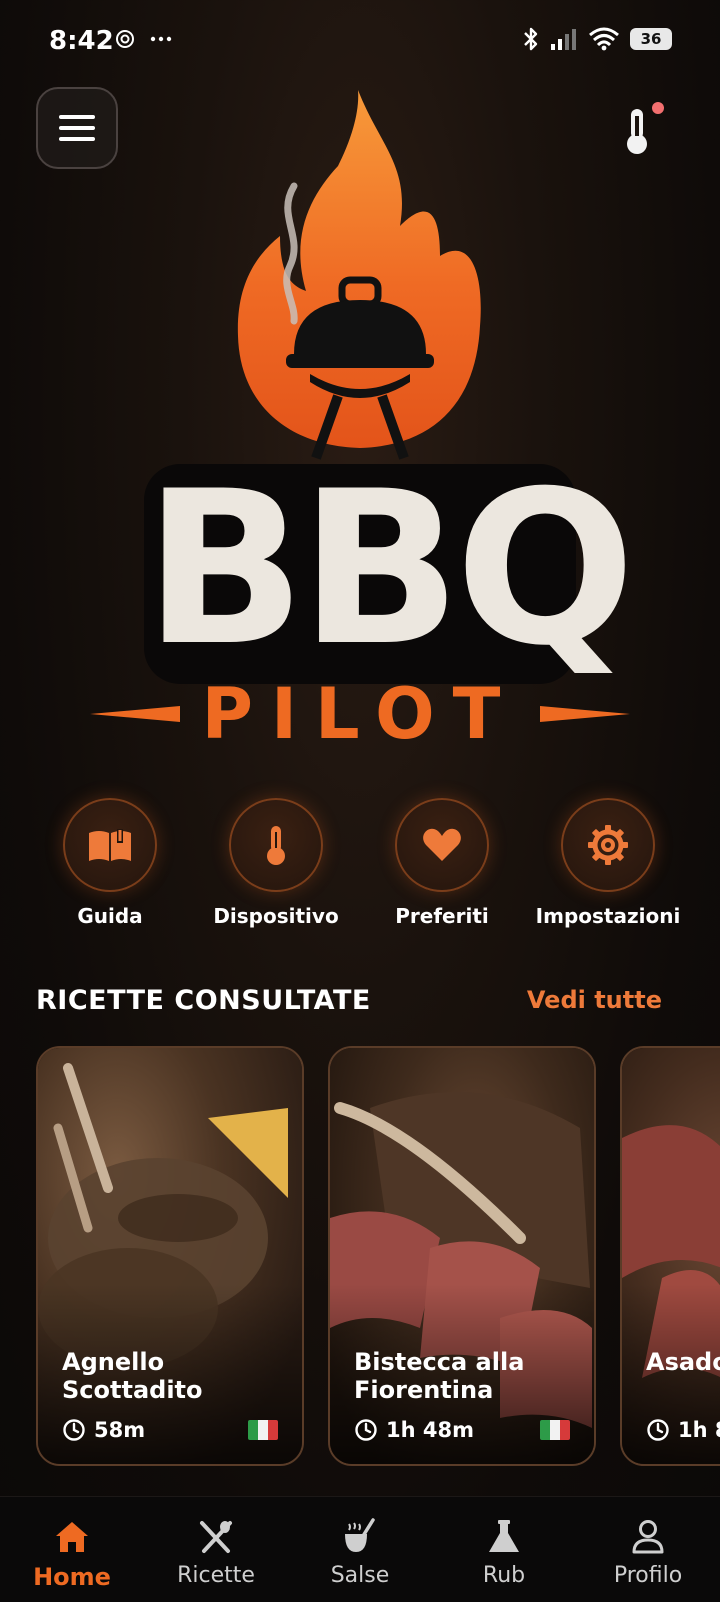 The height and width of the screenshot is (1602, 720). Describe the element at coordinates (563, 39) in the screenshot. I see `signal-icon` at that location.